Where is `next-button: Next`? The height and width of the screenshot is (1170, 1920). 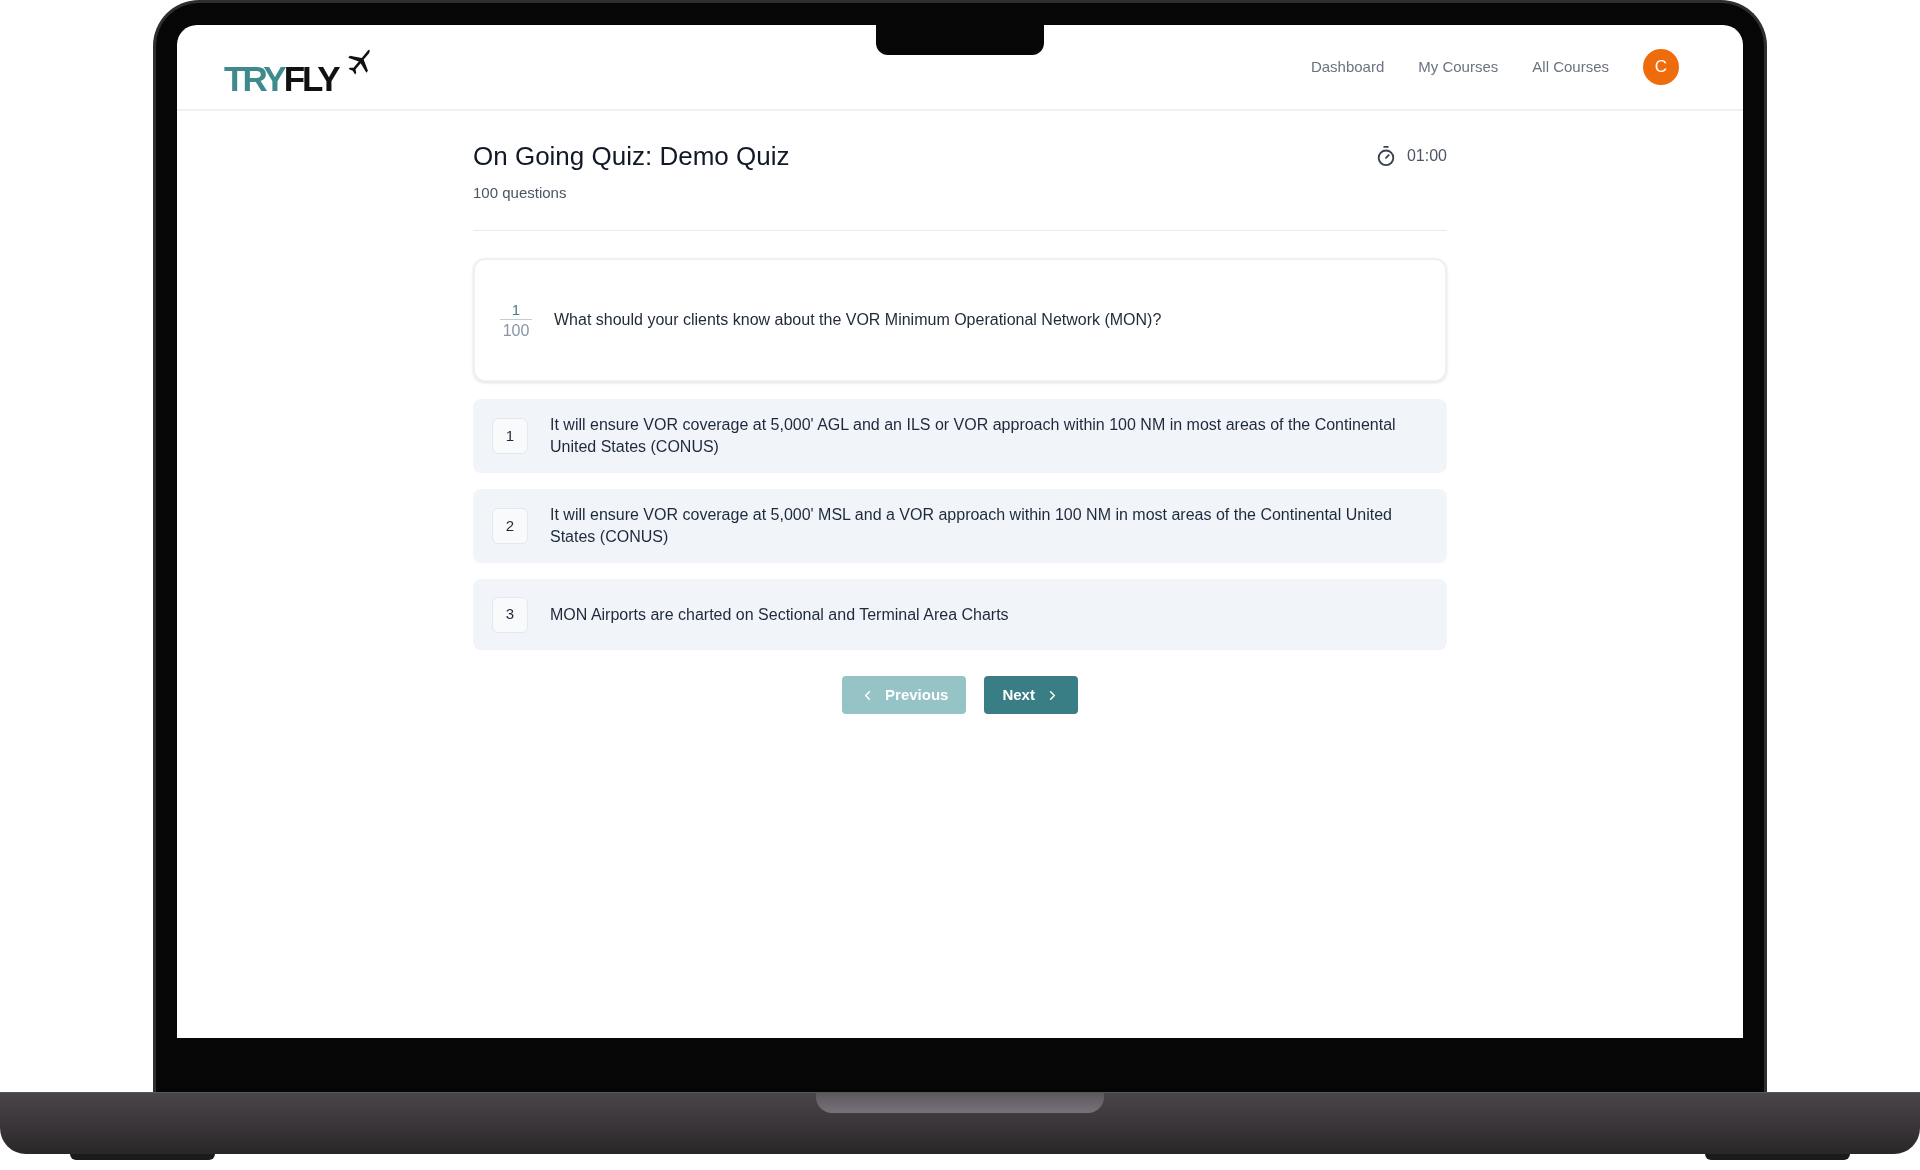 next-button: Next is located at coordinates (1031, 695).